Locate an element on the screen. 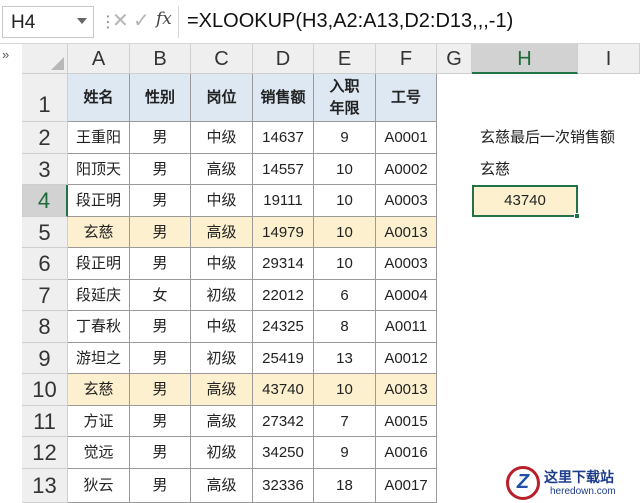 The image size is (640, 503). expand-panel-icon: » is located at coordinates (5, 54).